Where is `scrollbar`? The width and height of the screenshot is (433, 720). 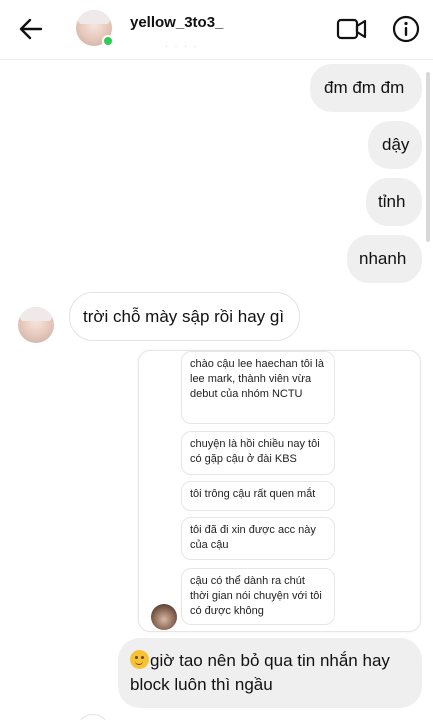
scrollbar is located at coordinates (428, 157).